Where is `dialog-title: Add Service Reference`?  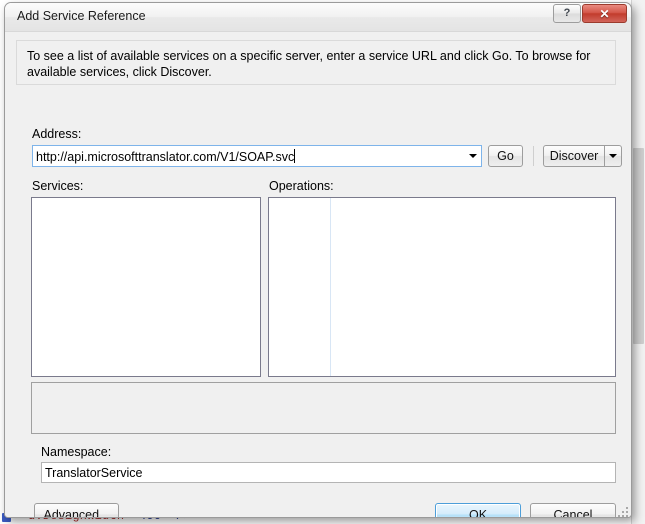
dialog-title: Add Service Reference is located at coordinates (81, 16).